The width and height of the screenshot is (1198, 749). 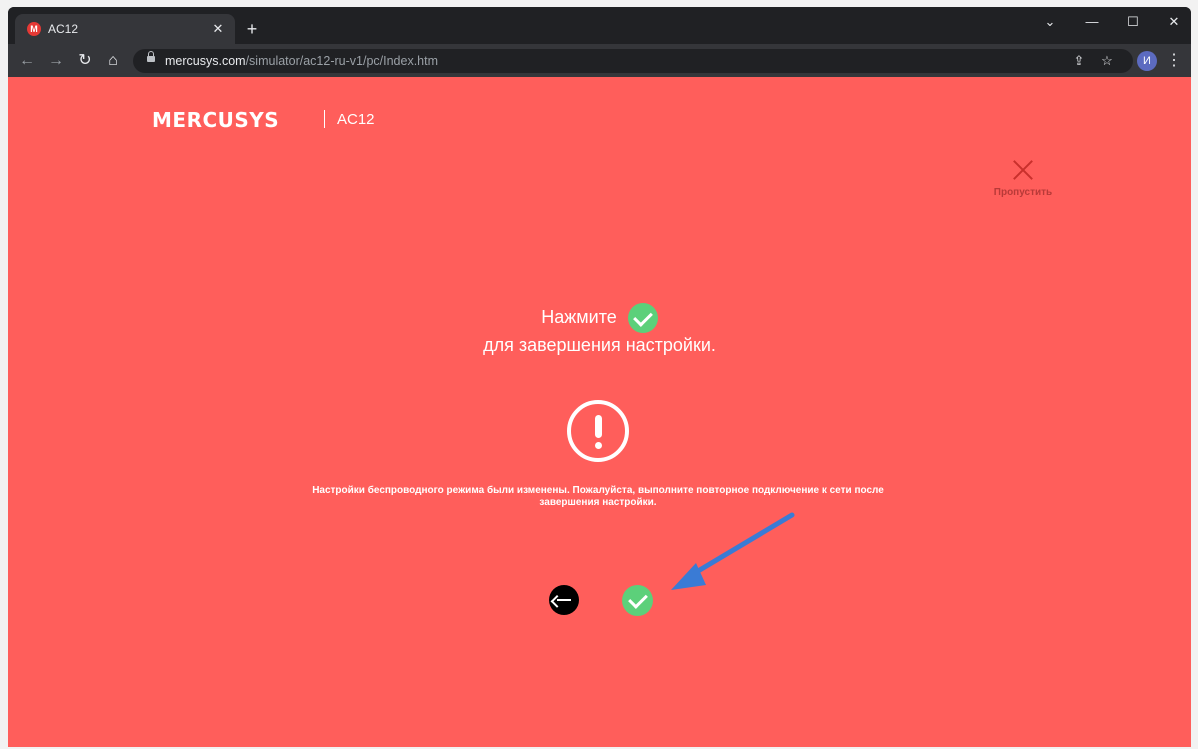 What do you see at coordinates (27, 61) in the screenshot?
I see `back-nav-icon: ←` at bounding box center [27, 61].